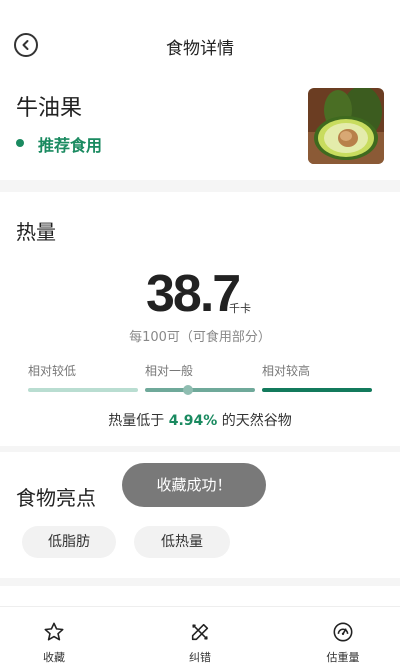 The width and height of the screenshot is (400, 666). I want to click on bottom-tabbar: 收藏 纠错 估重量, so click(200, 636).